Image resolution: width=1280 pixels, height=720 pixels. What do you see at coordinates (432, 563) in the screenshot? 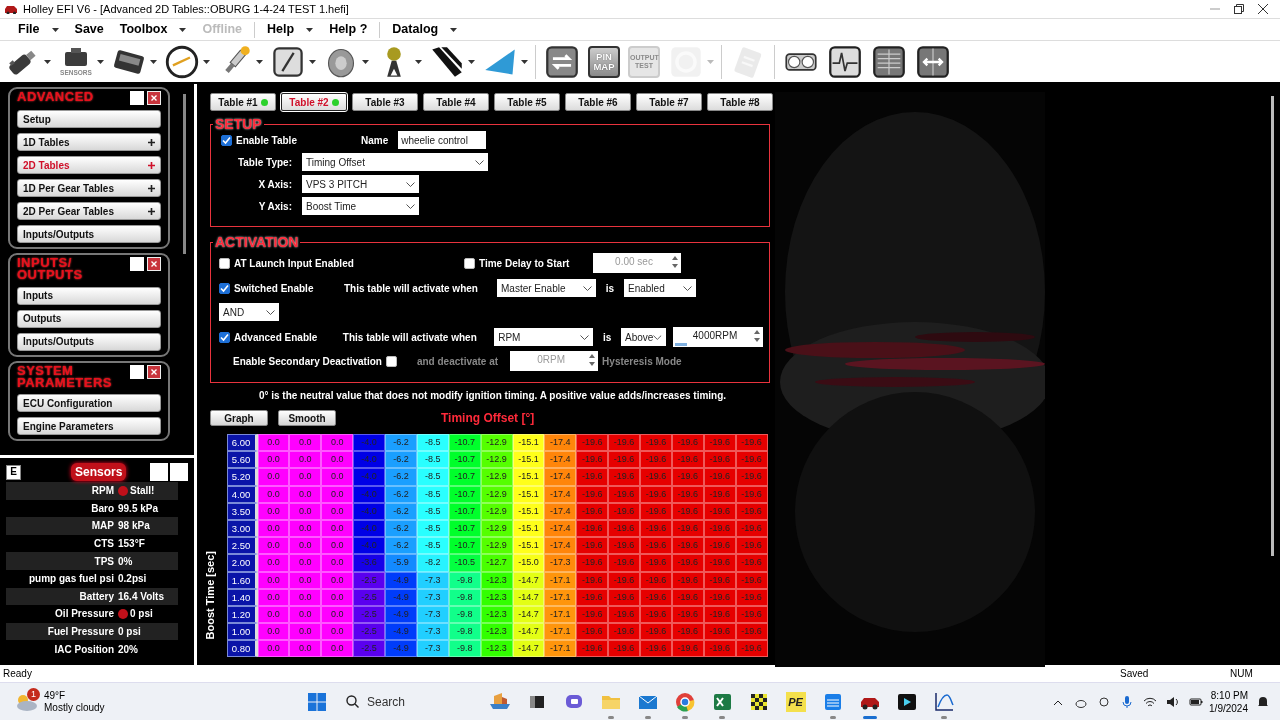
I see `table-cell: -8.2` at bounding box center [432, 563].